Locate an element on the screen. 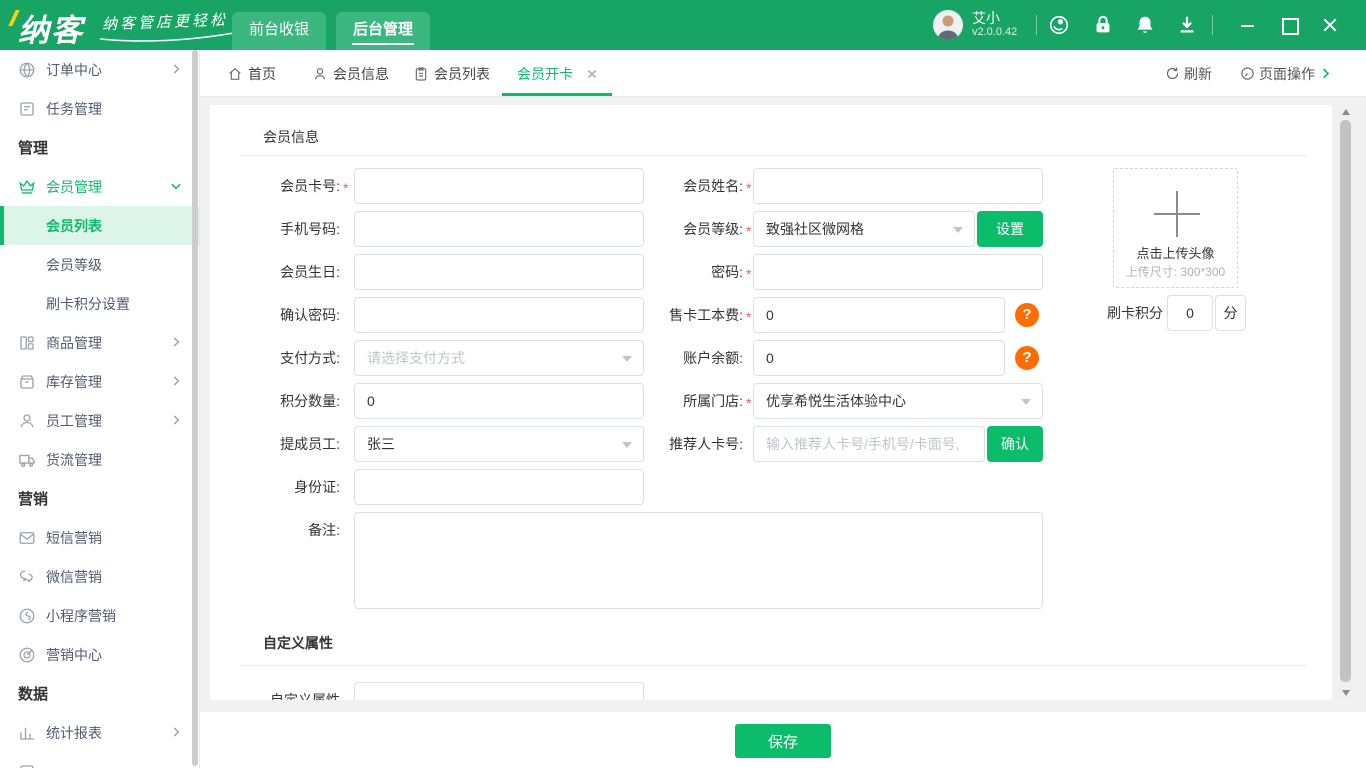 Image resolution: width=1366 pixels, height=768 pixels. sidebar-section-management: 管理 is located at coordinates (33, 148).